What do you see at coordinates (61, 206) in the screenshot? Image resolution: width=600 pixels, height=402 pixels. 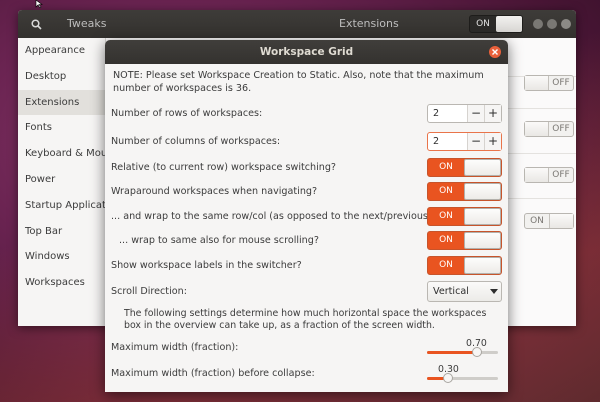 I see `sidebar-item-startup-applications: Startup Applications` at bounding box center [61, 206].